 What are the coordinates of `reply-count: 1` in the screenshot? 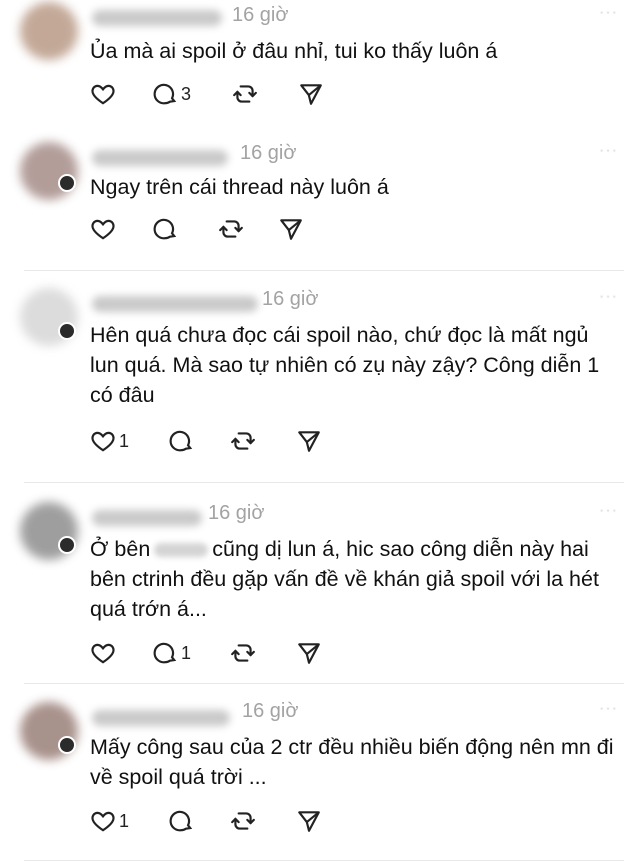 It's located at (186, 652).